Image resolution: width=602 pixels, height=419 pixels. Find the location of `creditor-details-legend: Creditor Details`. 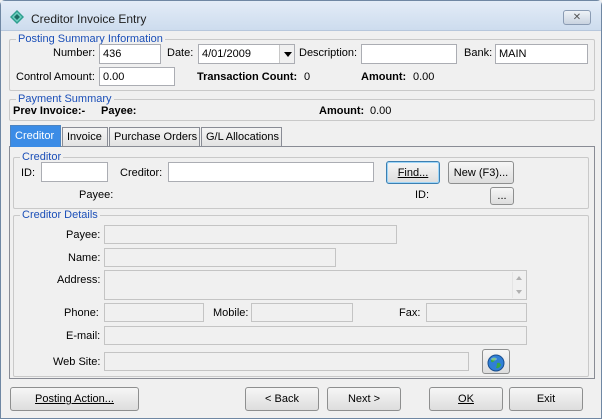

creditor-details-legend: Creditor Details is located at coordinates (60, 215).